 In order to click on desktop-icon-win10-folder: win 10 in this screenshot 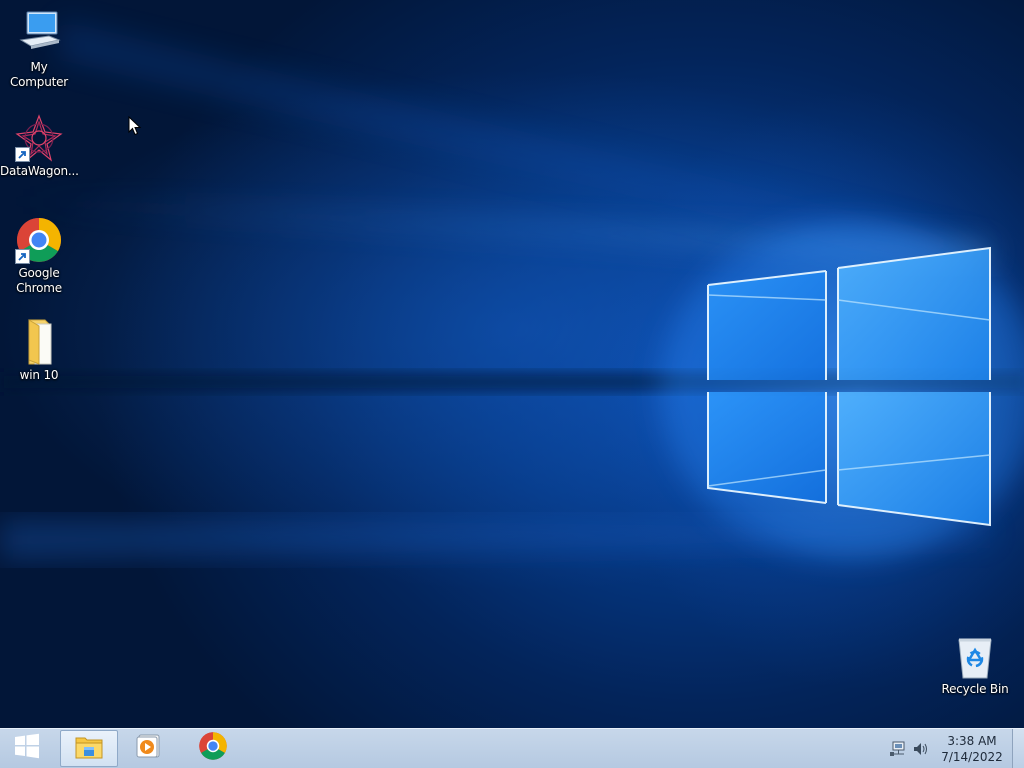, I will do `click(39, 350)`.